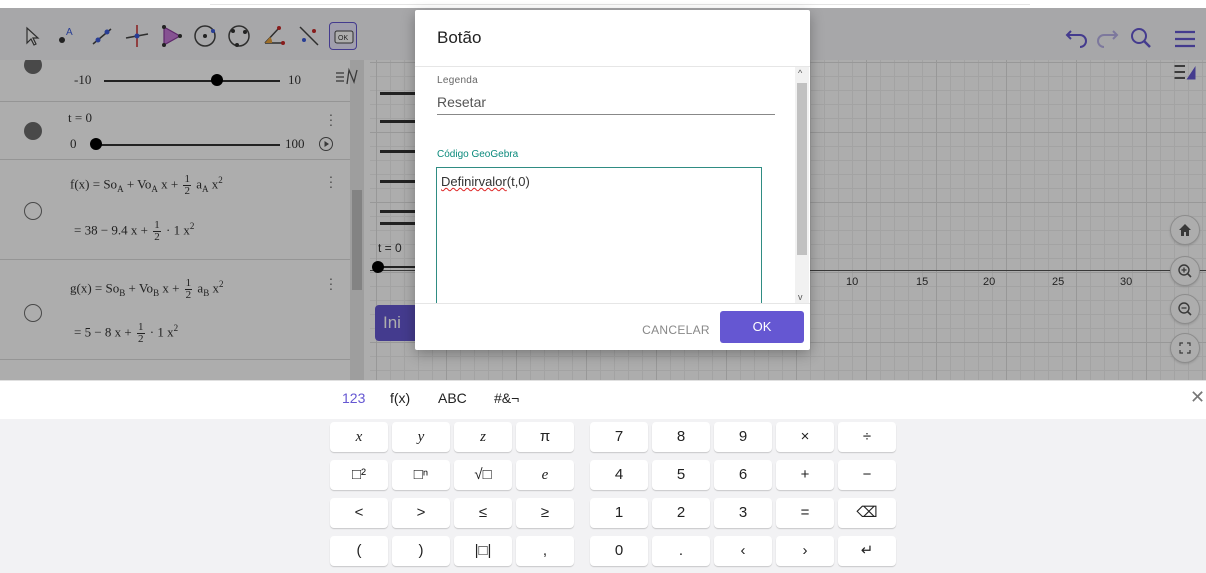 This screenshot has height=573, width=1206. I want to click on key-3: 3, so click(743, 513).